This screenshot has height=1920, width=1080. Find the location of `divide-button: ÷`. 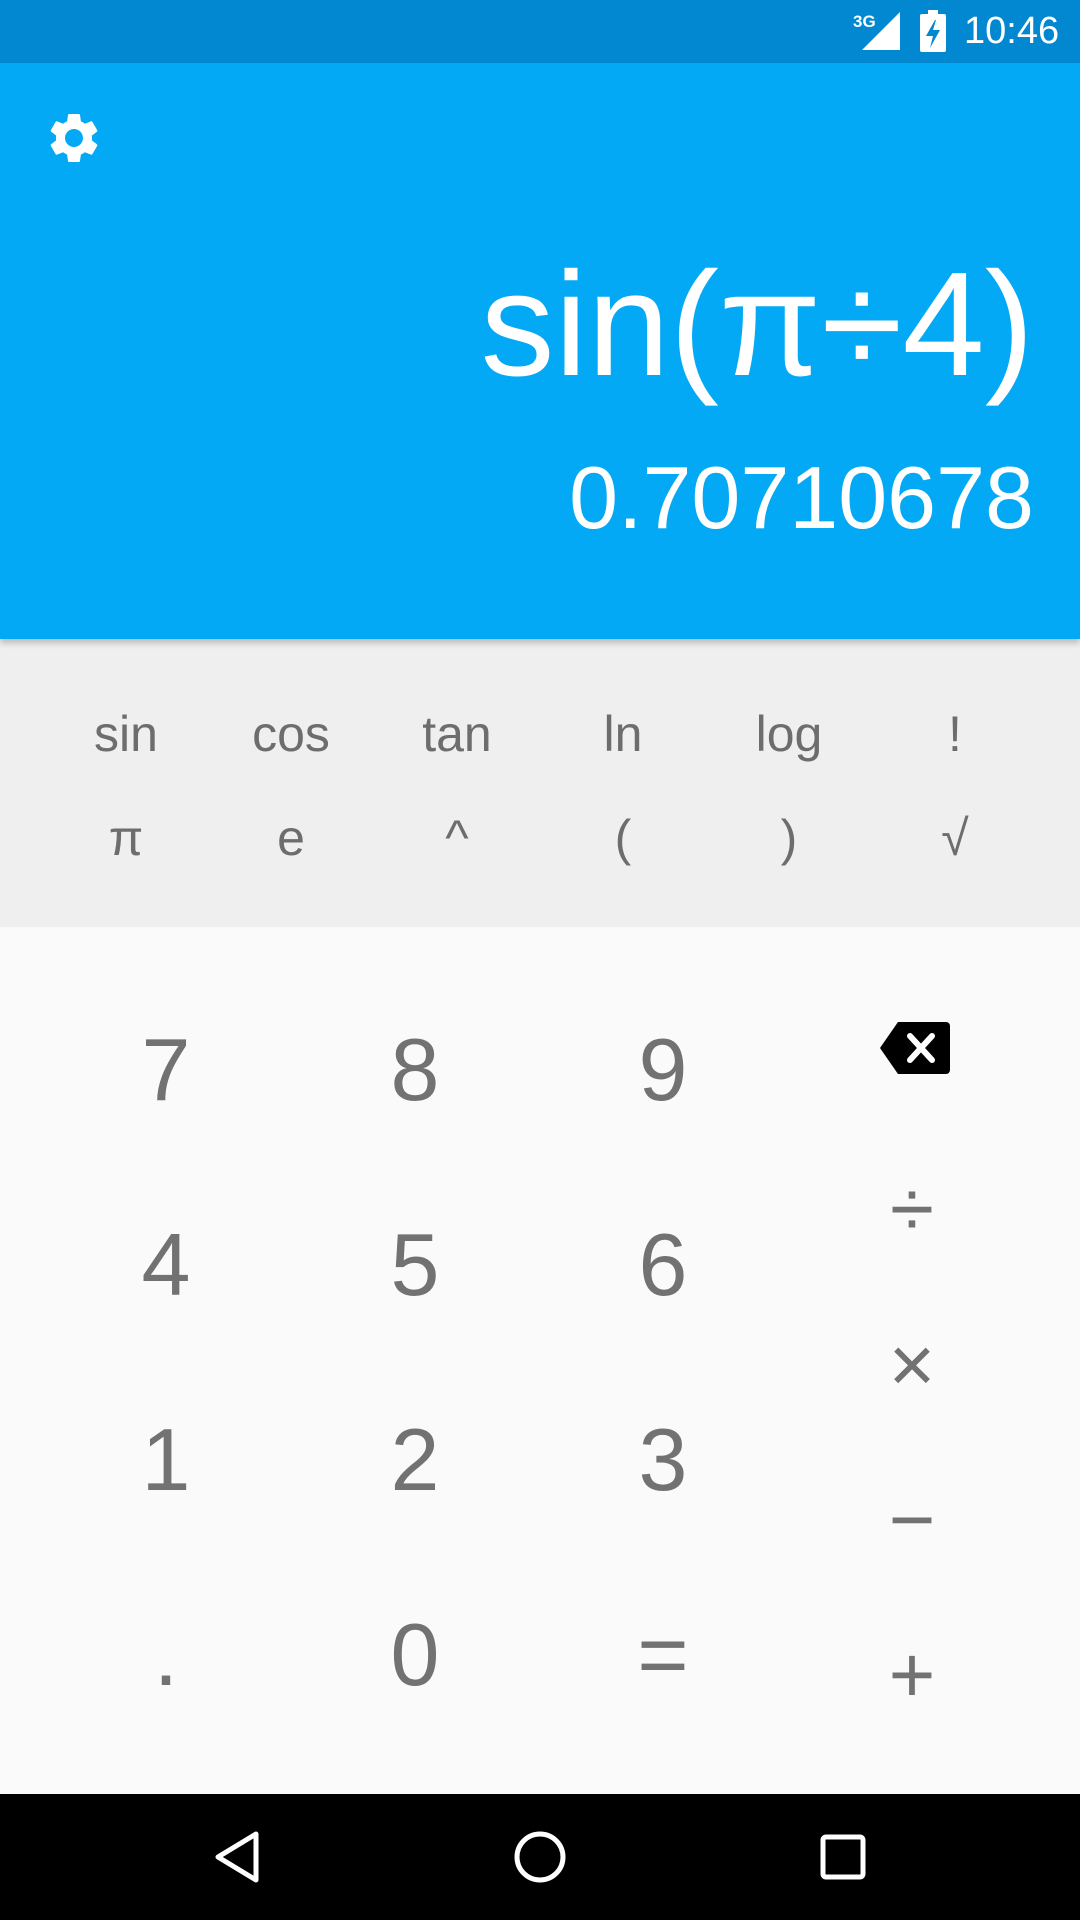

divide-button: ÷ is located at coordinates (912, 1209).